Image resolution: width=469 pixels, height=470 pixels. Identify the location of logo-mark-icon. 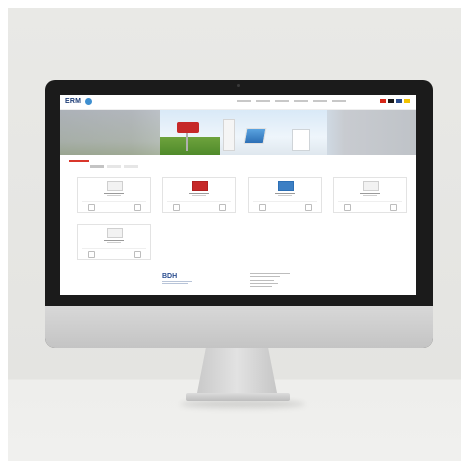
(88, 101).